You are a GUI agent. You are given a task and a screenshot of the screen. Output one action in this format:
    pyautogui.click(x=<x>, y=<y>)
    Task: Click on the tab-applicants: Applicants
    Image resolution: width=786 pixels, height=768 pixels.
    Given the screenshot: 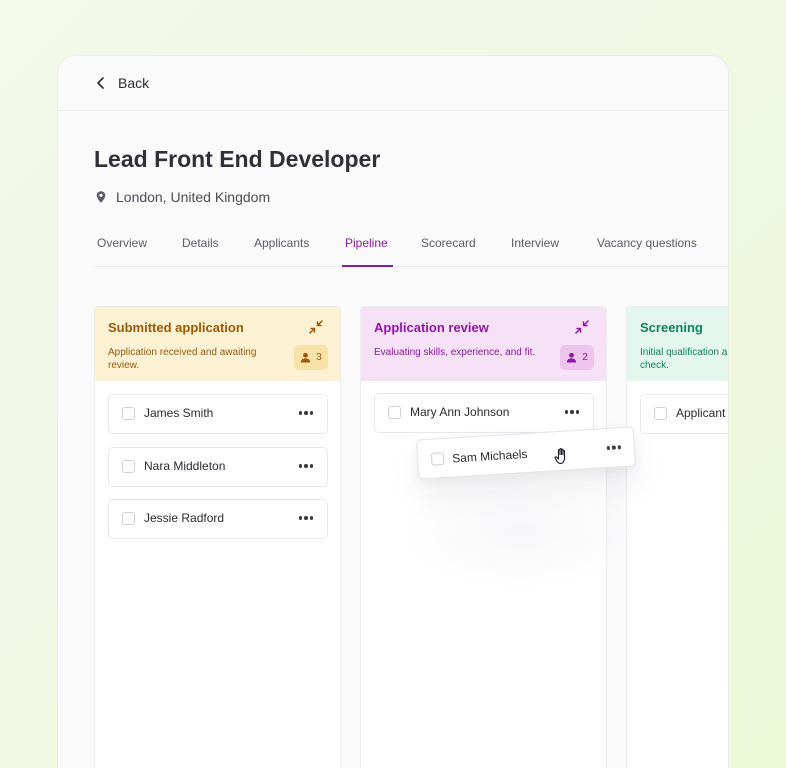 What is the action you would take?
    pyautogui.click(x=281, y=243)
    